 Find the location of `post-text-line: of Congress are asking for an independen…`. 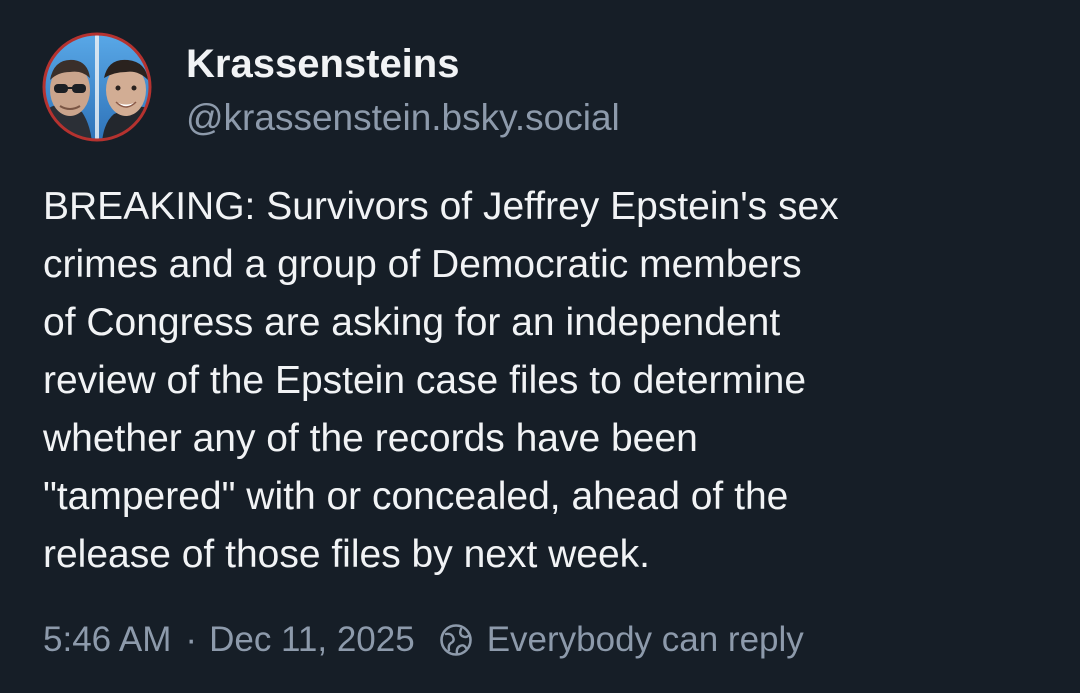

post-text-line: of Congress are asking for an independen… is located at coordinates (412, 322).